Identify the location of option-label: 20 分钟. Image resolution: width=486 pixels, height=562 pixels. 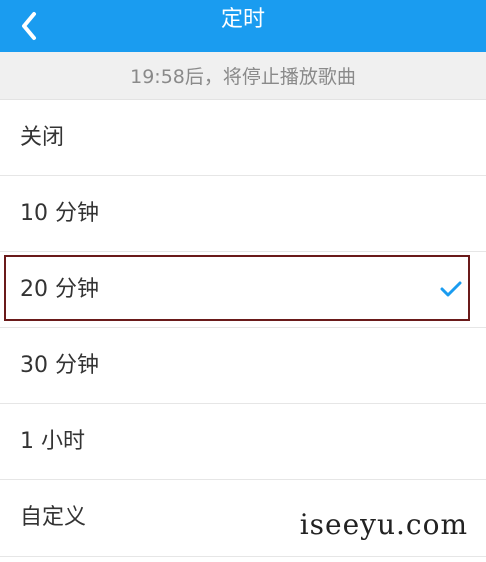
(59, 289).